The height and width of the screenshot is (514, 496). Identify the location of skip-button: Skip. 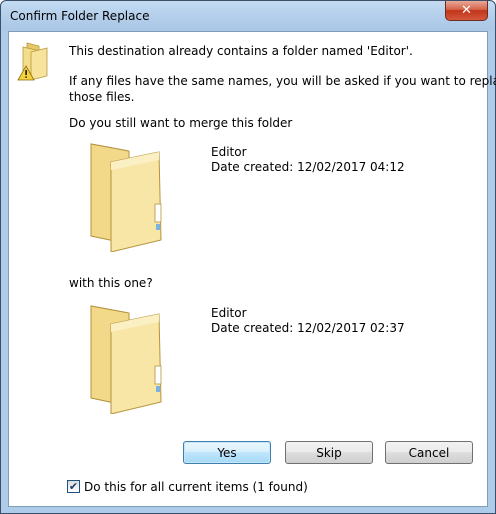
(329, 452).